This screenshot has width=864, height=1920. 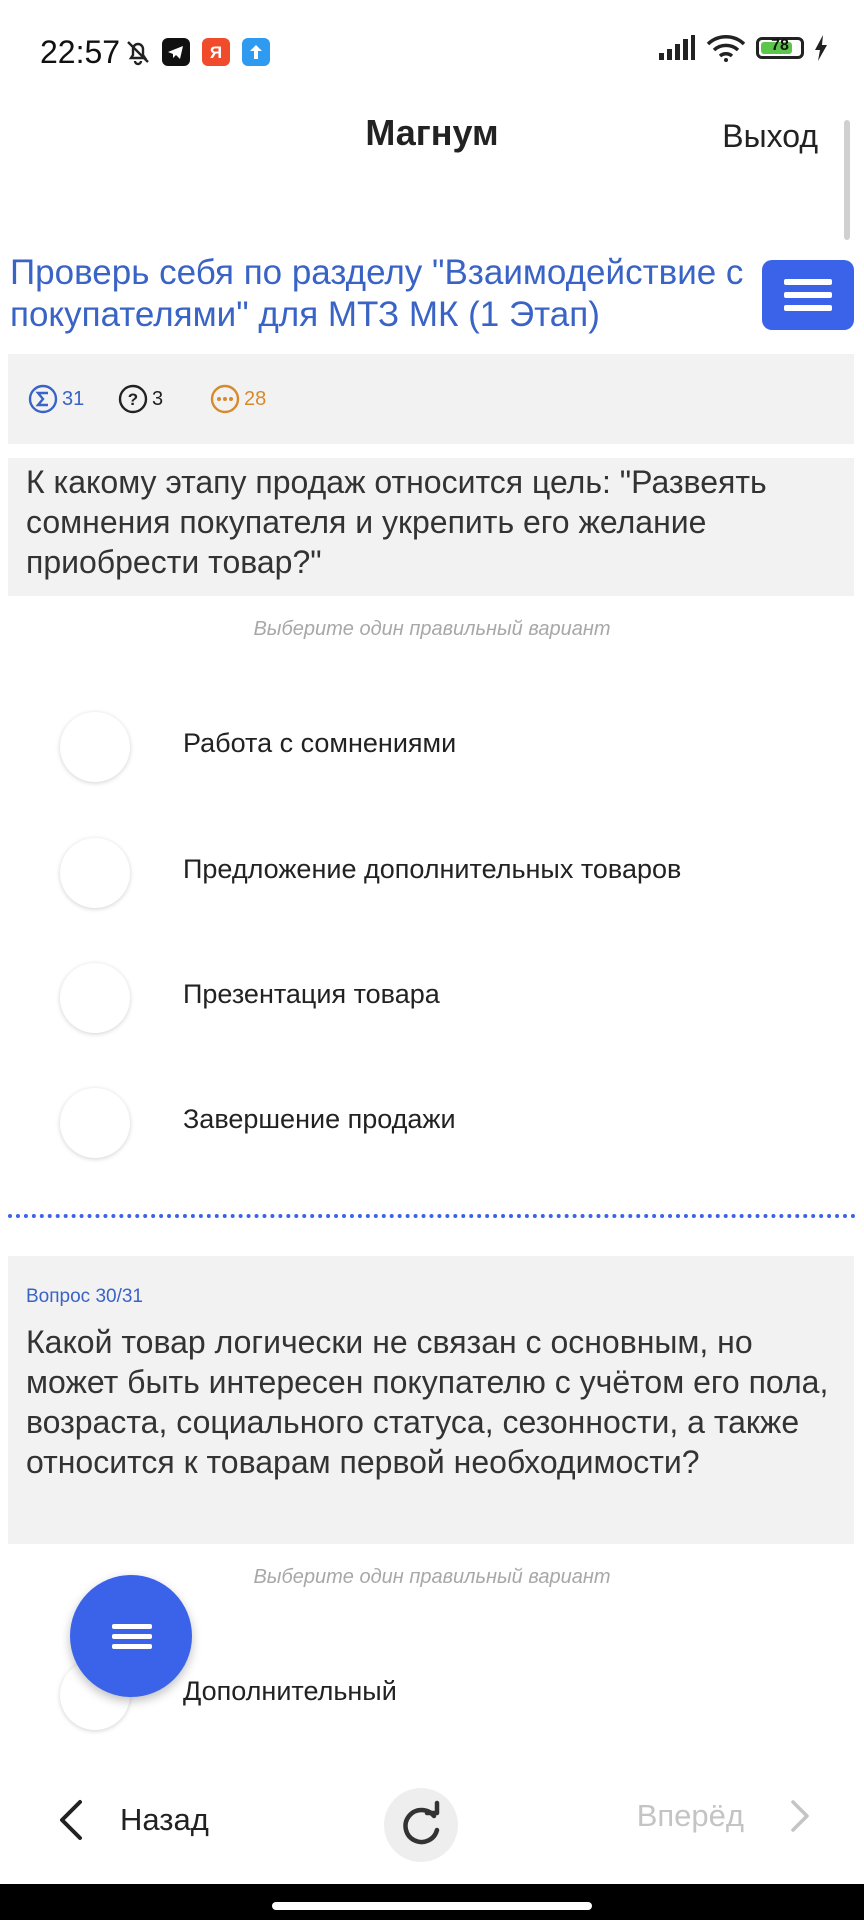 What do you see at coordinates (255, 398) in the screenshot?
I see `stat-remaining-value: 28` at bounding box center [255, 398].